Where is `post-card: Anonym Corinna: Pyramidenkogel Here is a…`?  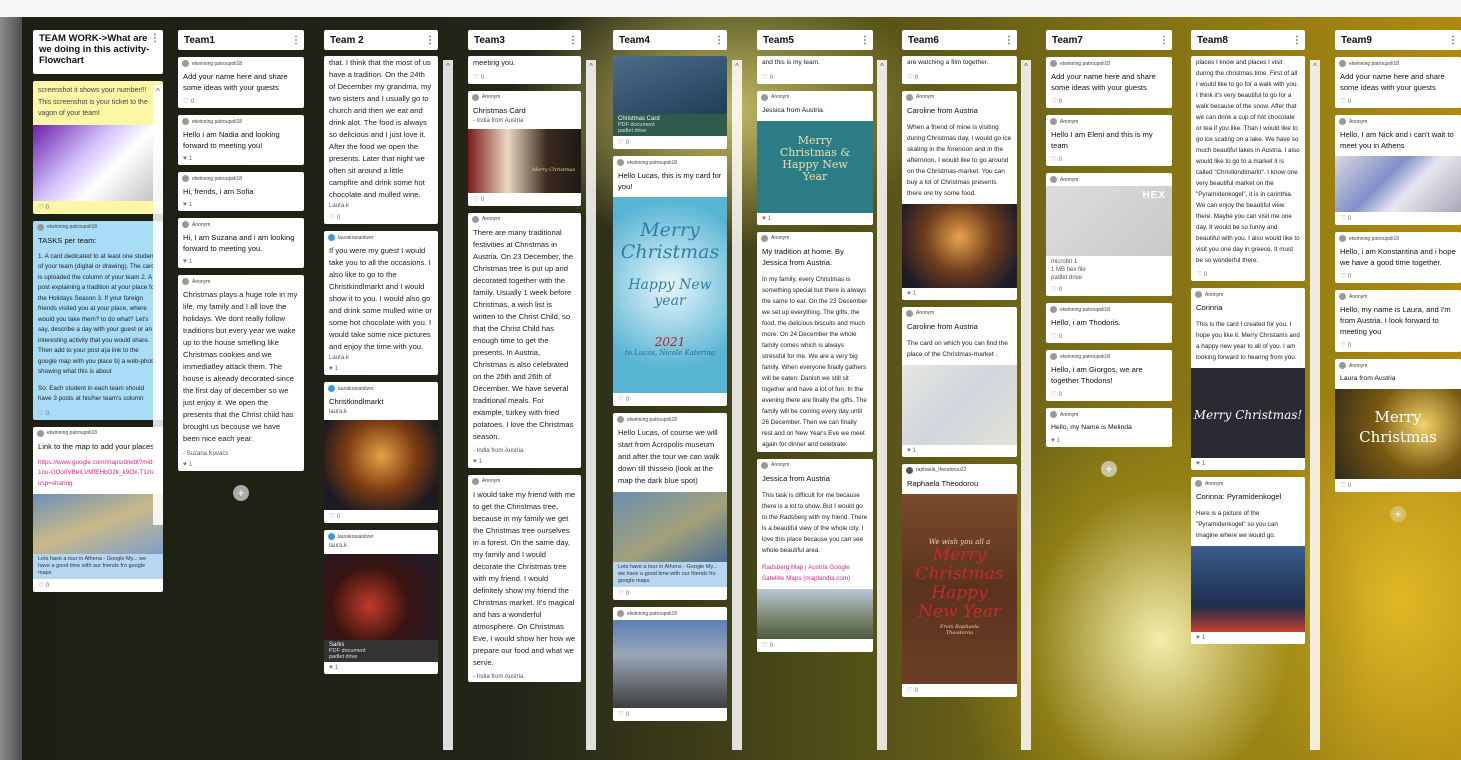
post-card: Anonym Corinna: Pyramidenkogel Here is a… is located at coordinates (1248, 560).